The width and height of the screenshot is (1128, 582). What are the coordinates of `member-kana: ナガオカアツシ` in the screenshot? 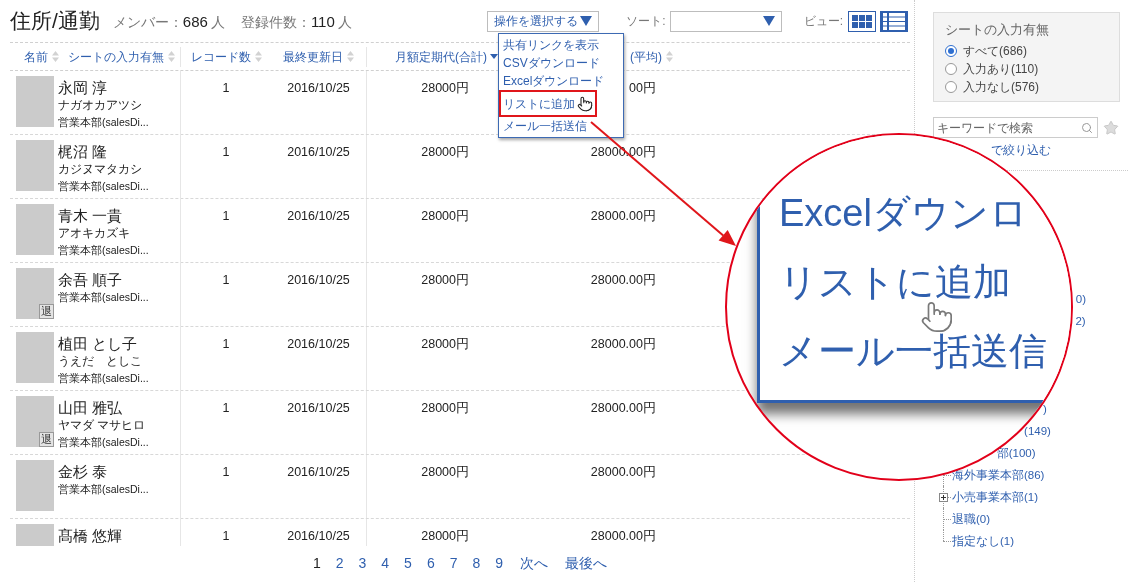 It's located at (100, 105).